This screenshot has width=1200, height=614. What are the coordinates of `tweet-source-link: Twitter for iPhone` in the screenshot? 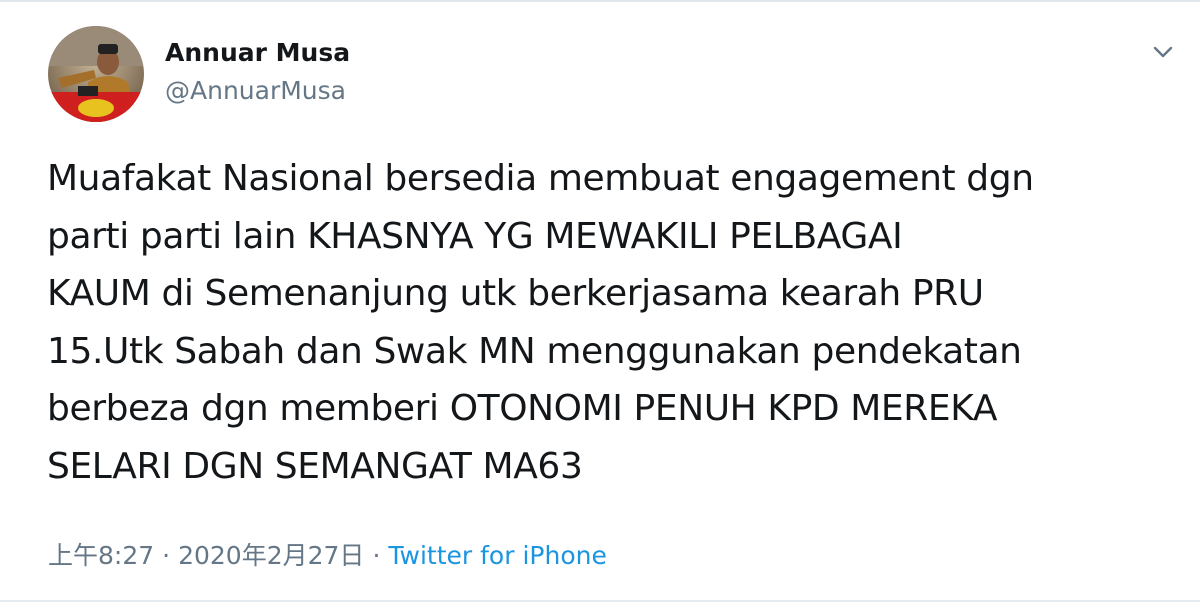 It's located at (497, 555).